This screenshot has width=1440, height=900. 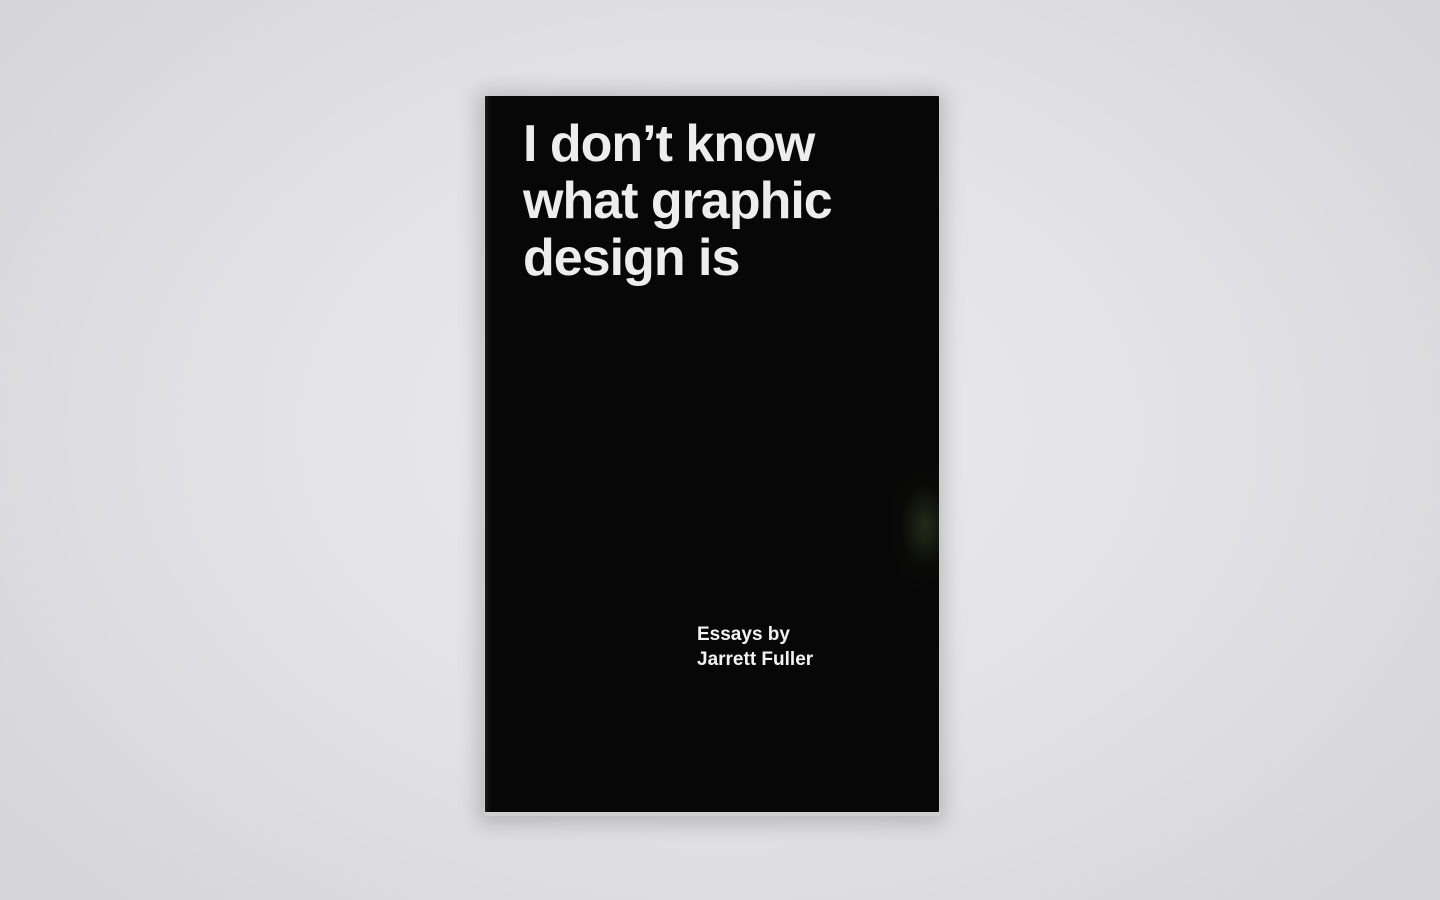 I want to click on book-title: I don’t know what graphic design is, so click(x=678, y=201).